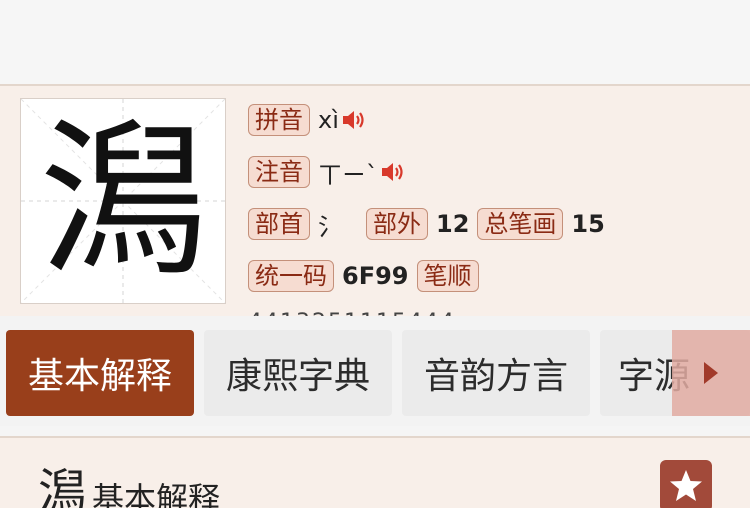  I want to click on star-icon, so click(686, 485).